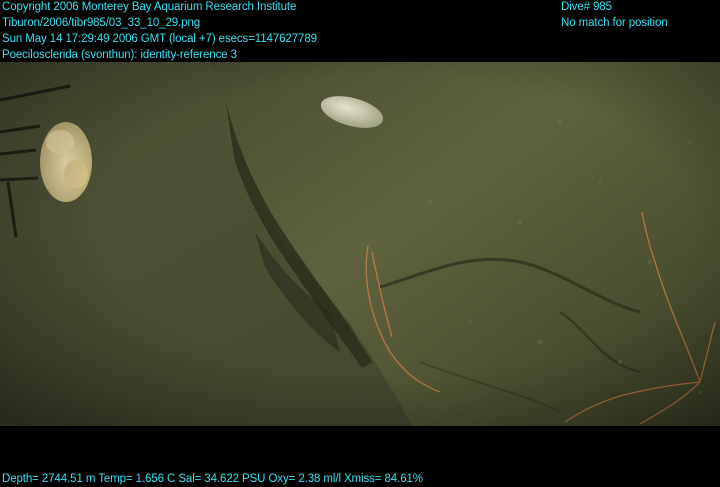 This screenshot has height=487, width=720. Describe the element at coordinates (101, 23) in the screenshot. I see `filename-text: Tiburon/2006/tibr985/03_33_10_29.png` at that location.